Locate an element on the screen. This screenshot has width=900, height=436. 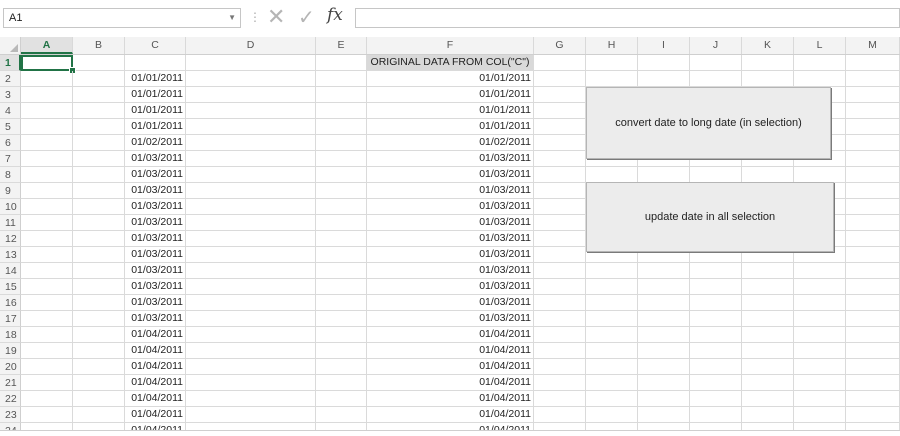
cell-b14 is located at coordinates (99, 271).